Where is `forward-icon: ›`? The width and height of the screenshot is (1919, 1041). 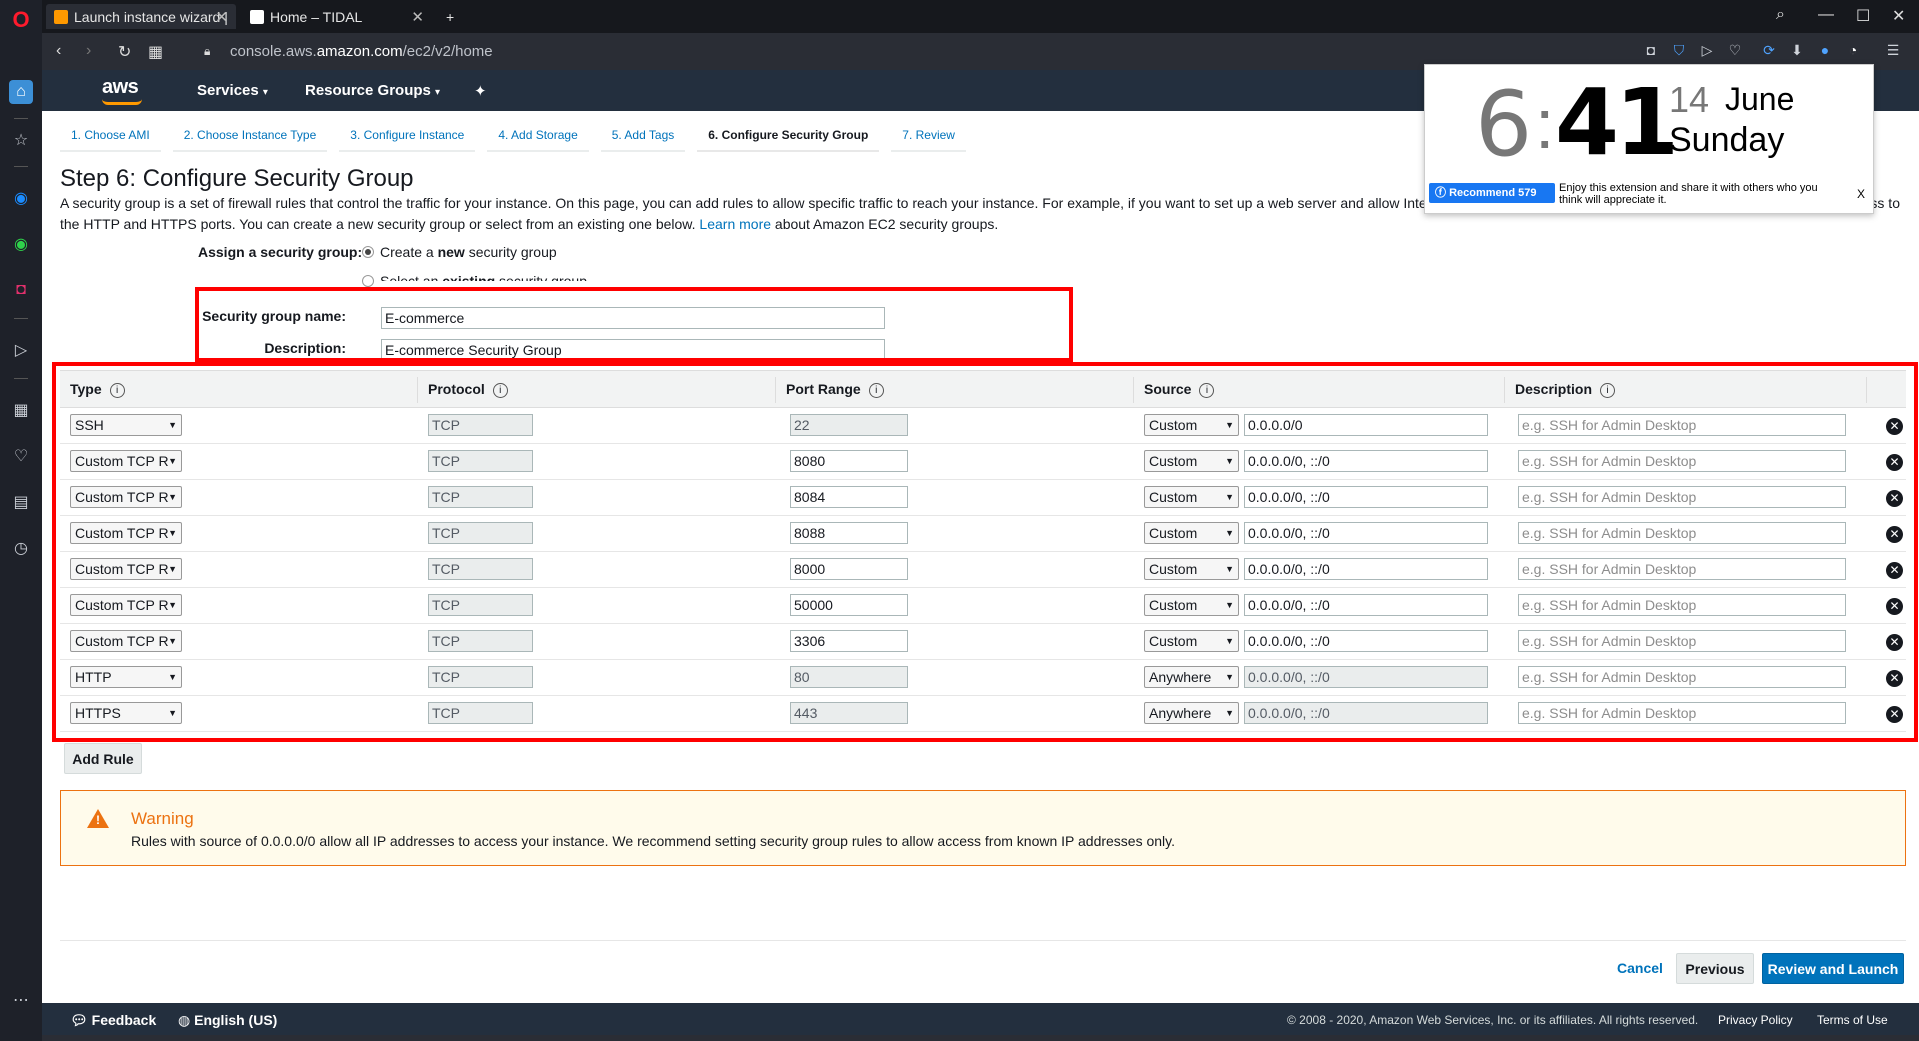 forward-icon: › is located at coordinates (88, 51).